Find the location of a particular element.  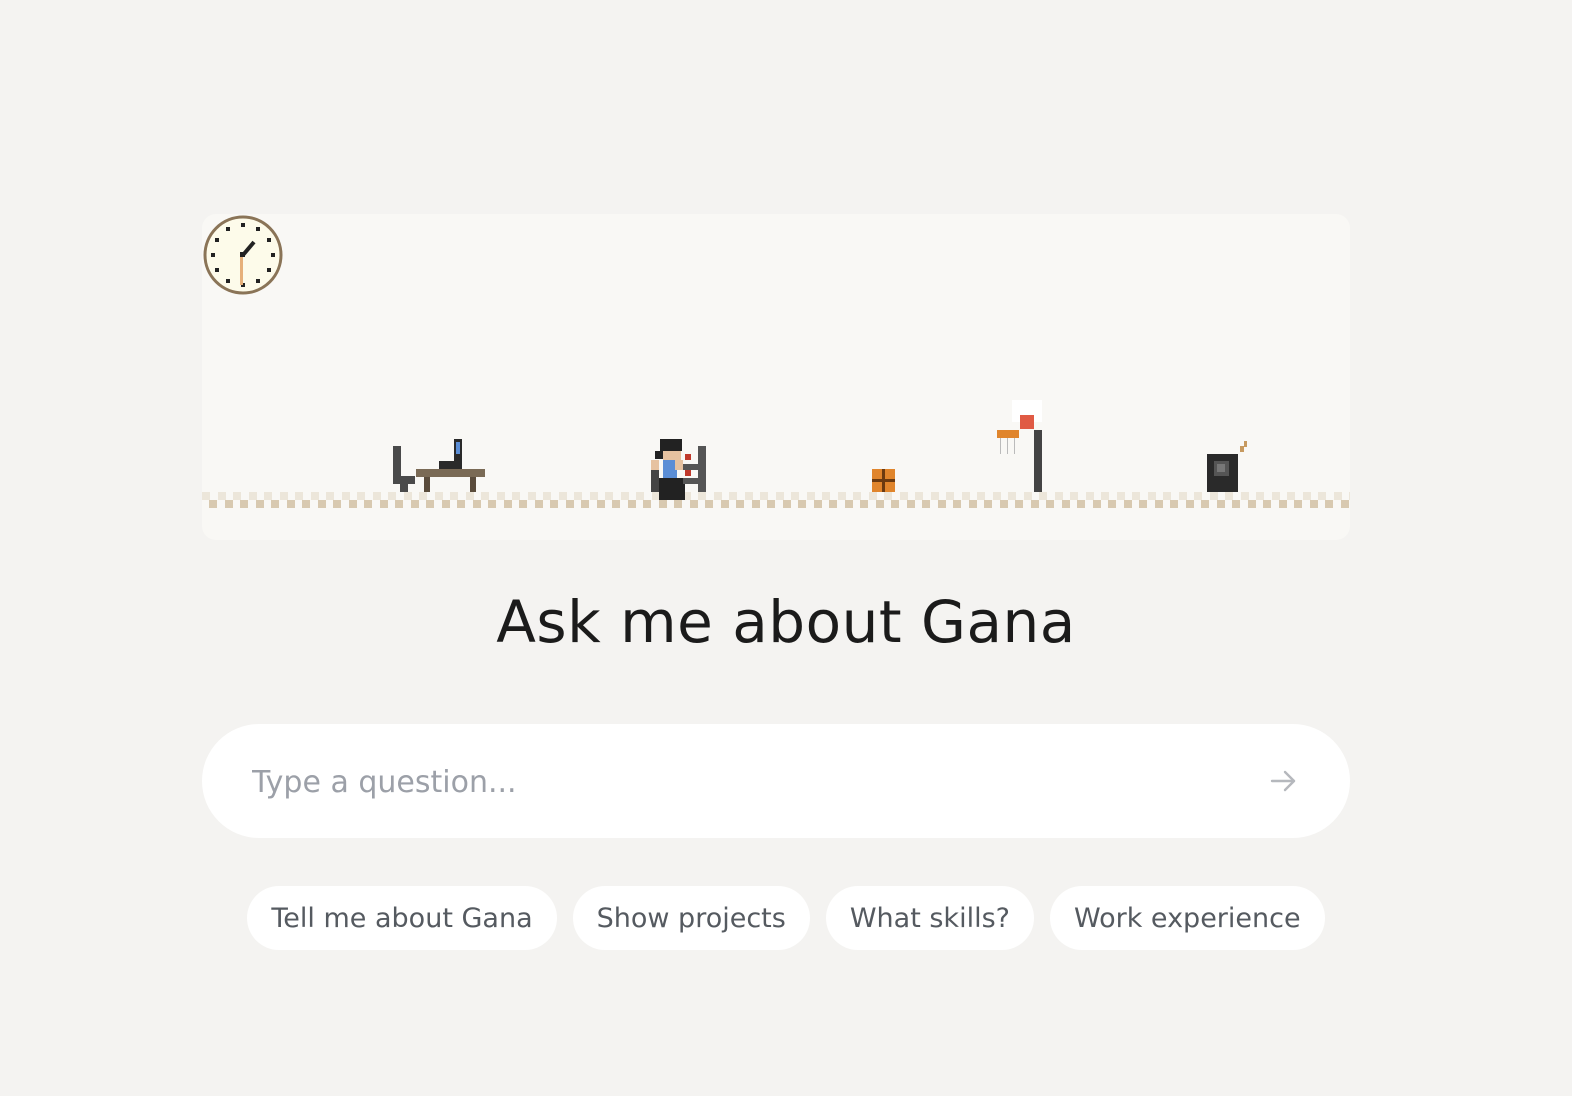

box-icon is located at coordinates (883, 480).